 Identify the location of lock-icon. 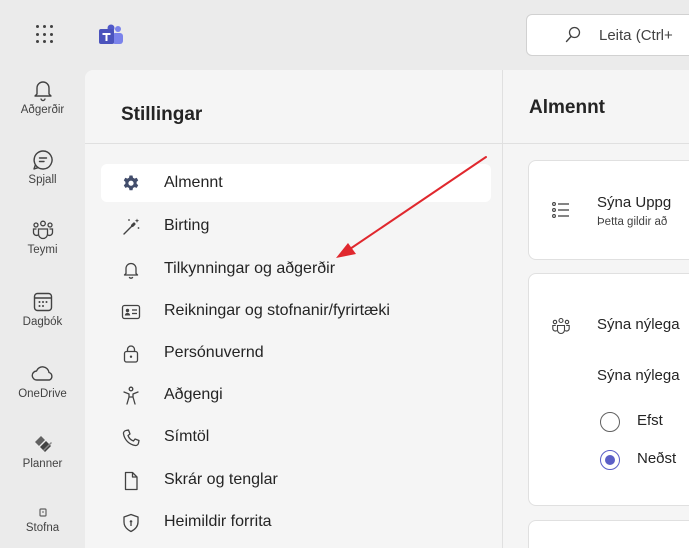
(131, 354).